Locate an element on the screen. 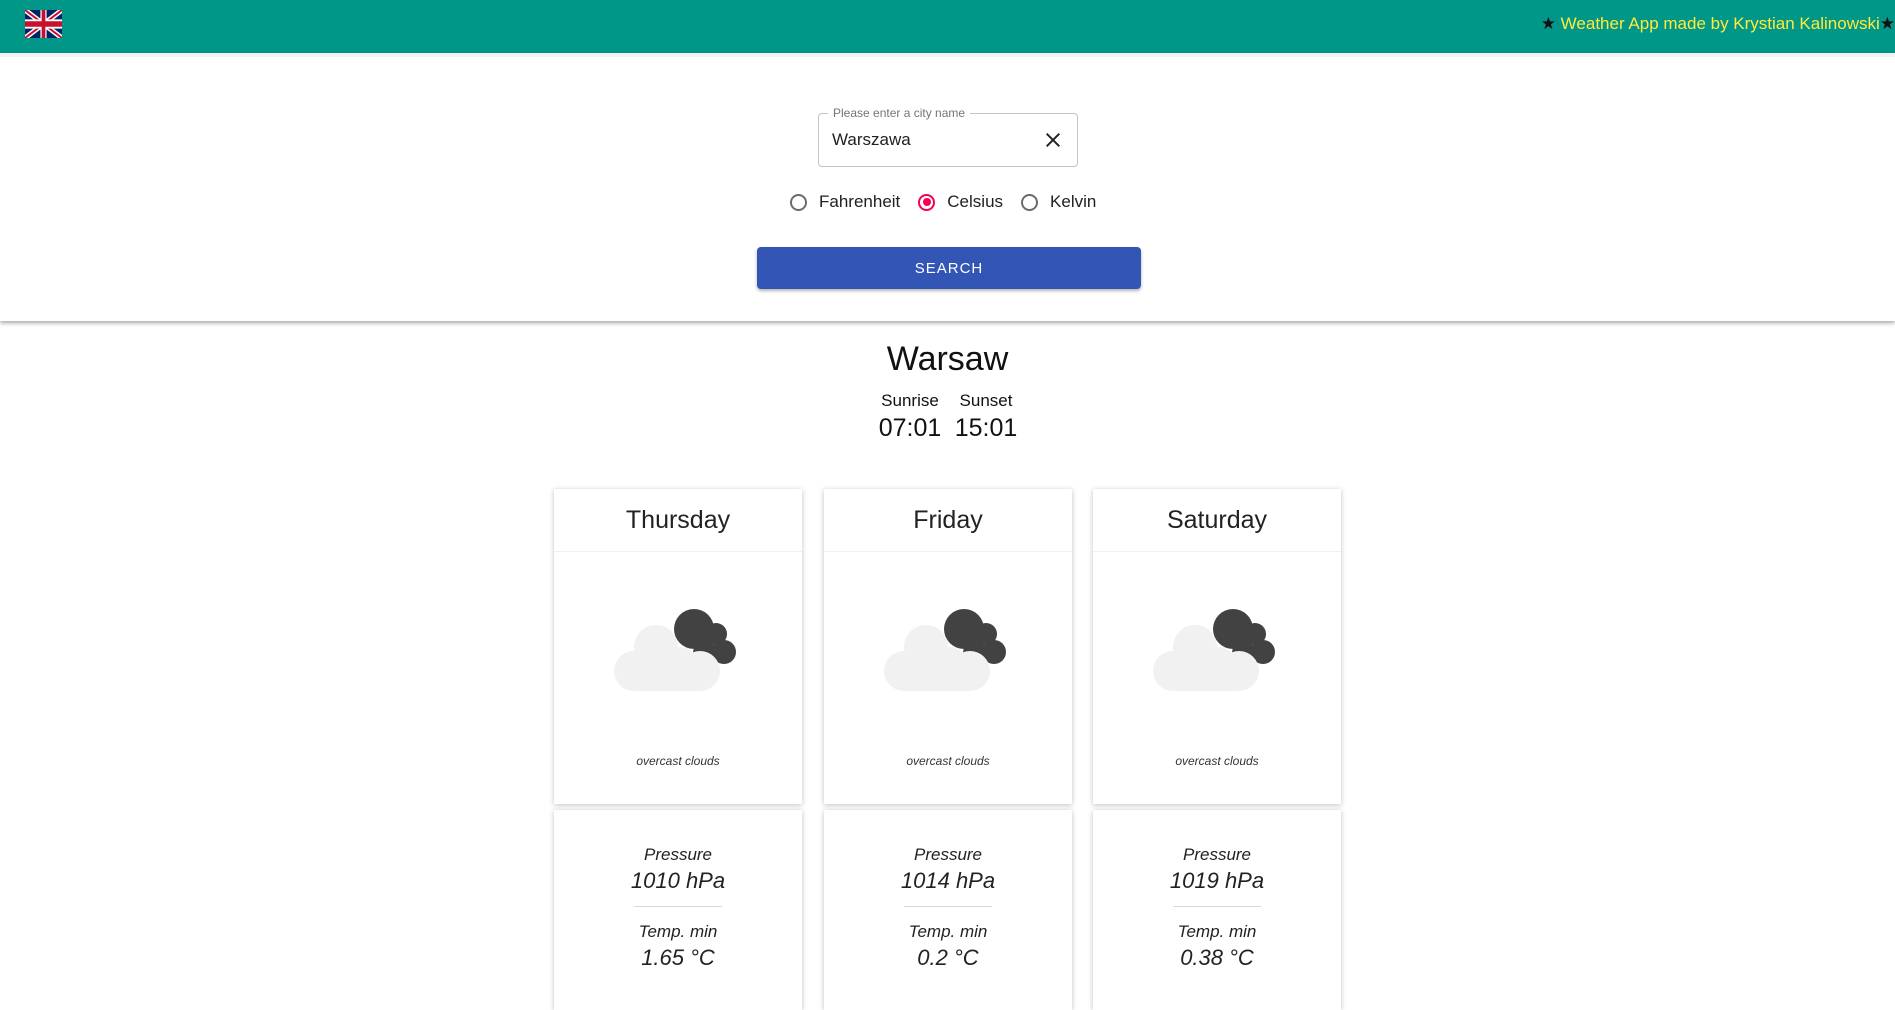 The height and width of the screenshot is (1010, 1895). day-card-details: Pressure 1010 hPa Temp. min 1.65 °C is located at coordinates (678, 910).